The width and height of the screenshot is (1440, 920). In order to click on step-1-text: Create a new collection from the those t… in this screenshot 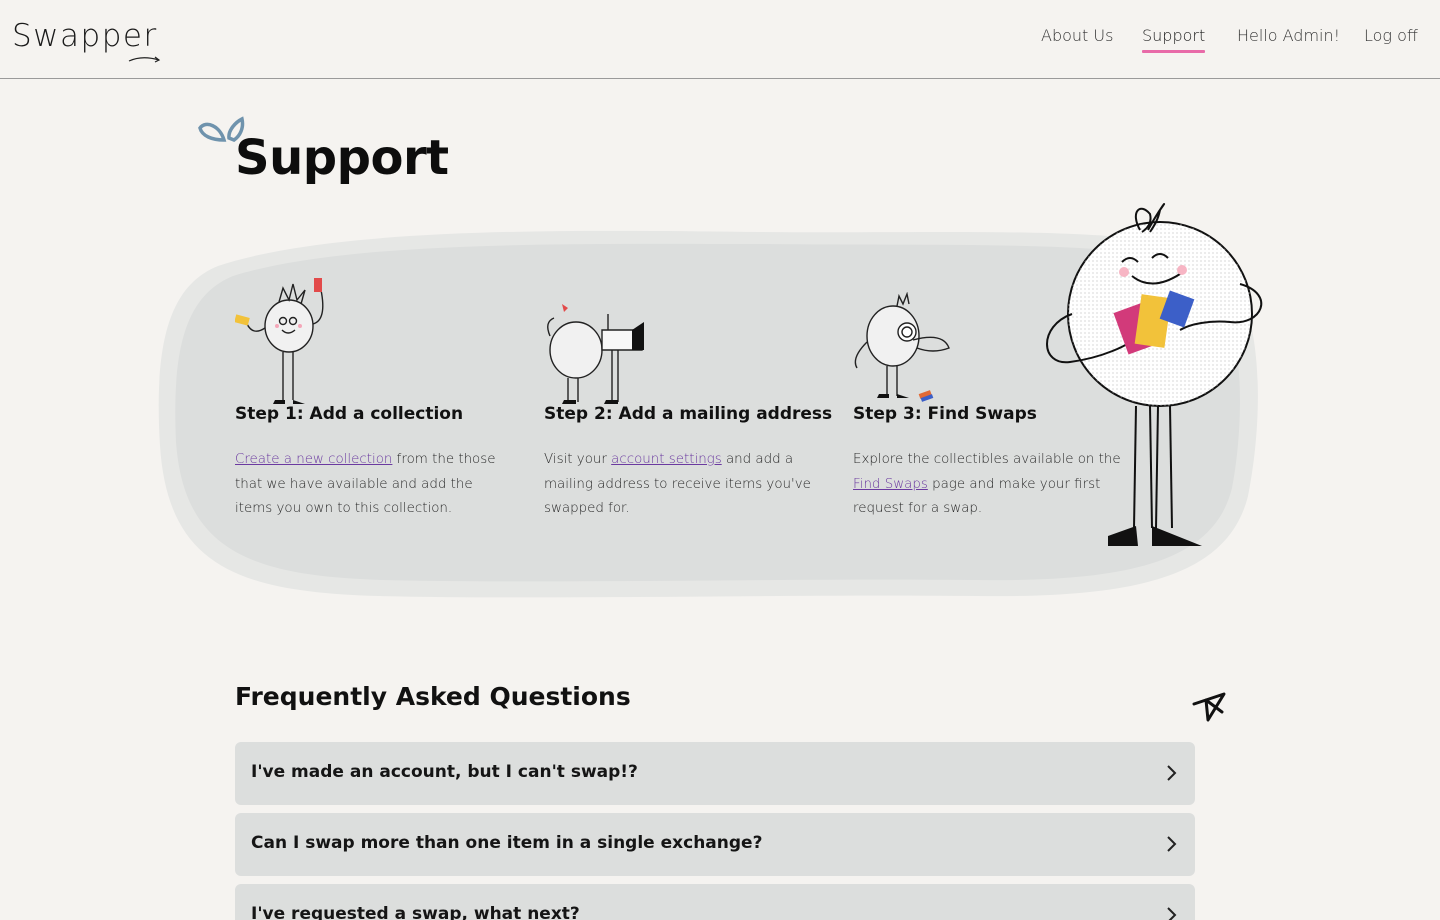, I will do `click(365, 484)`.